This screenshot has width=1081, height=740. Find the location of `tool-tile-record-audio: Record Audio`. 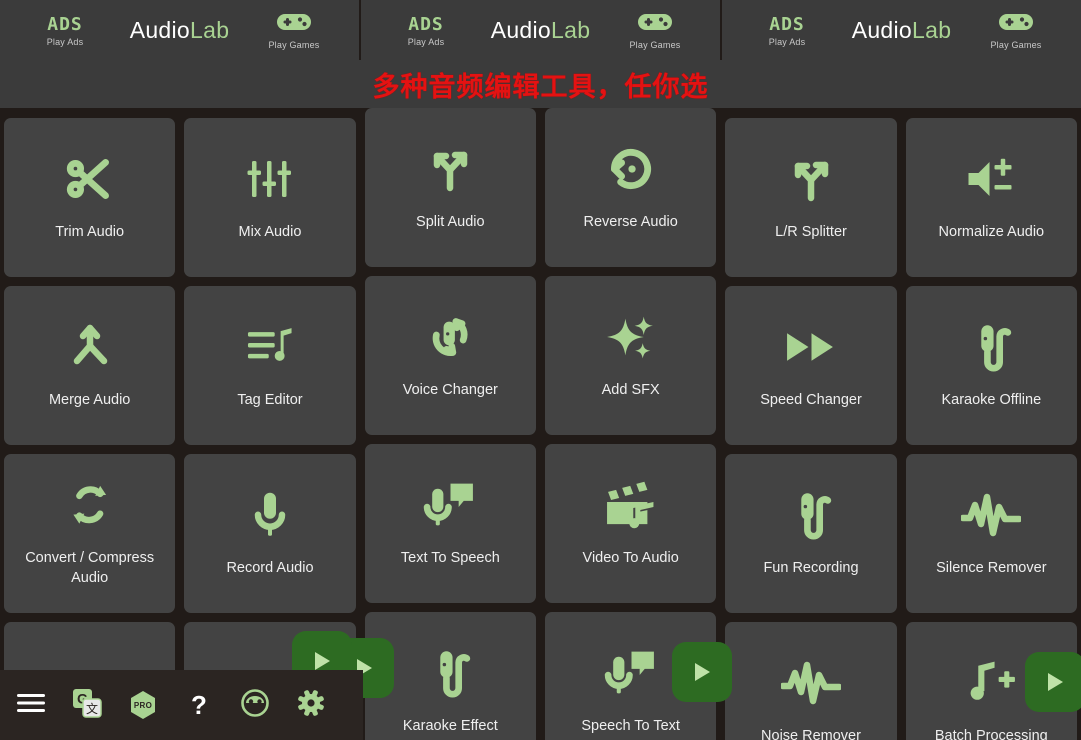

tool-tile-record-audio: Record Audio is located at coordinates (270, 533).